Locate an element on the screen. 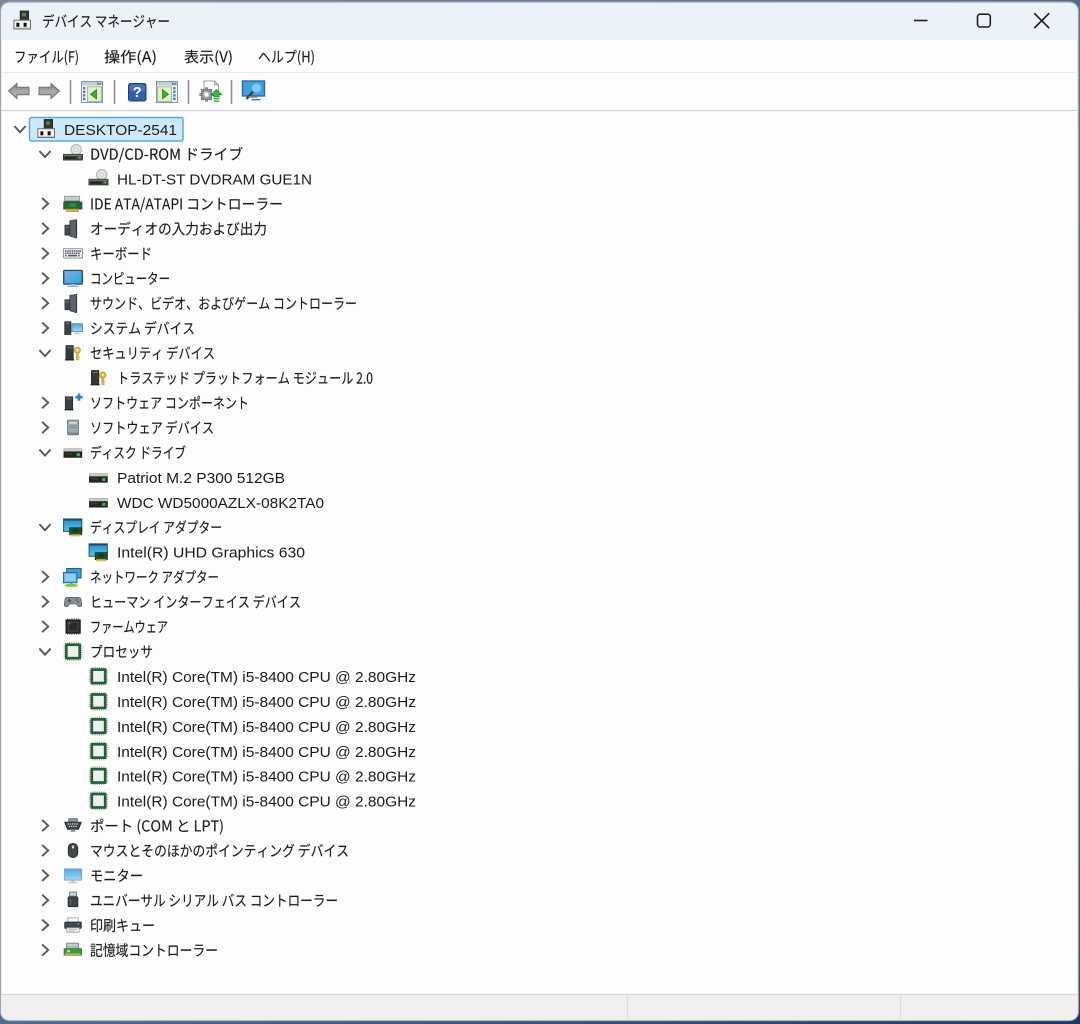 Image resolution: width=1080 pixels, height=1024 pixels. svg-text: Patriot M.2 P300 512GB is located at coordinates (201, 478).